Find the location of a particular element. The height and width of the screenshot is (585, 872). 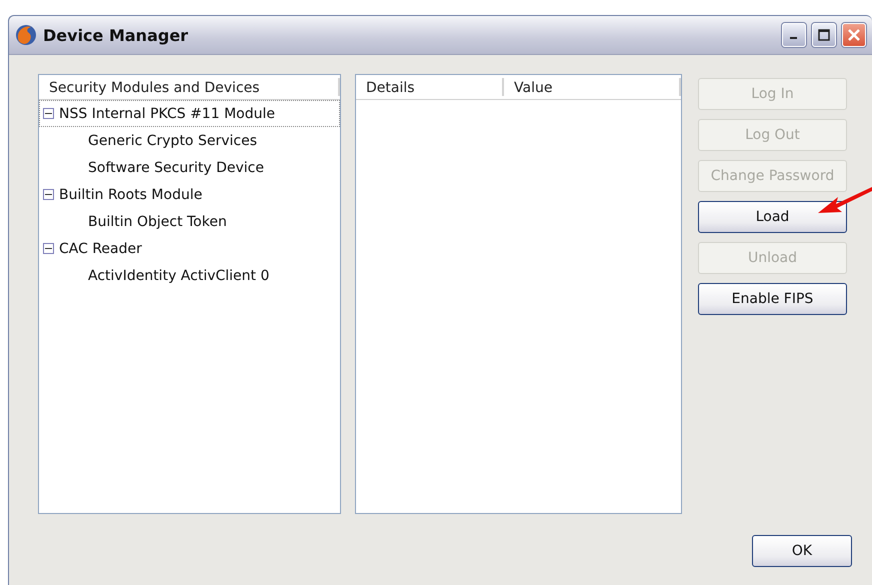

tree-item: Builtin Object Token is located at coordinates (189, 221).